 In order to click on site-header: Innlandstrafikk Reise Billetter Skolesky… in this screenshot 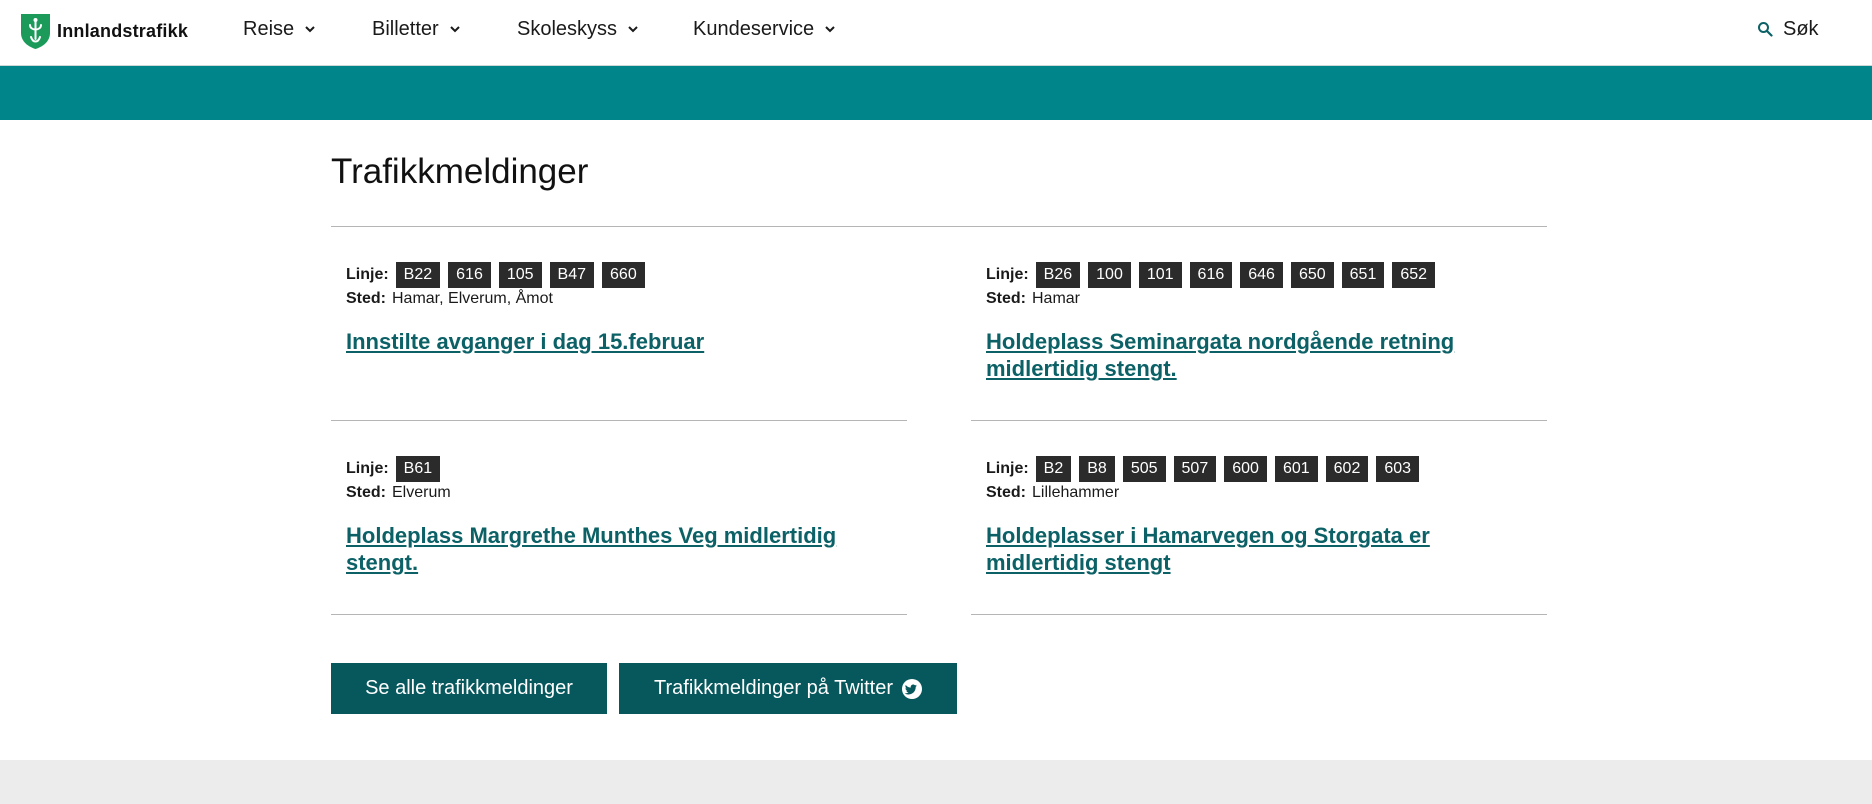, I will do `click(936, 33)`.